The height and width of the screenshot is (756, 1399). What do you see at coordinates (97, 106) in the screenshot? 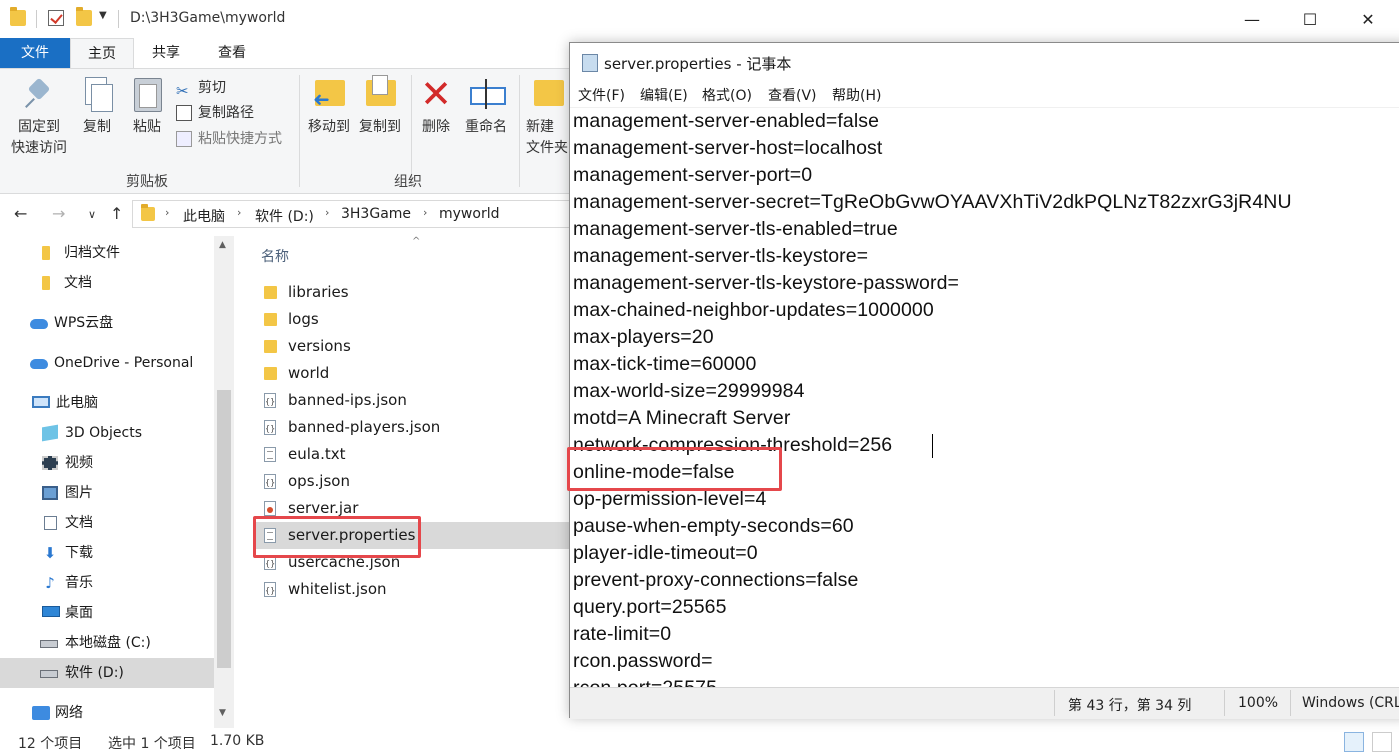
I see `copy-button: 复制` at bounding box center [97, 106].